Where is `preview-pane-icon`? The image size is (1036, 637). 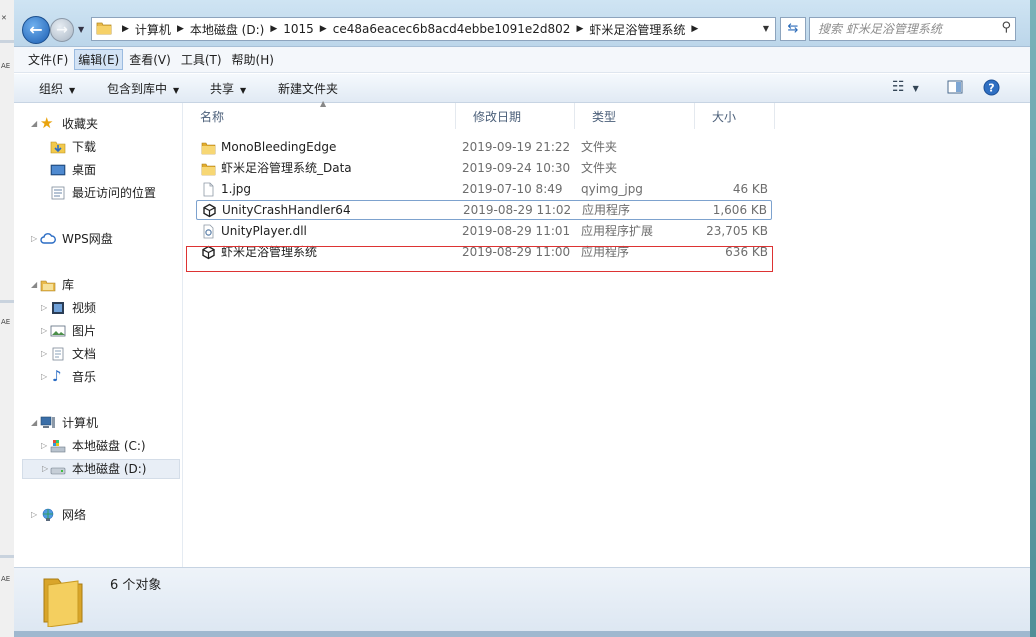 preview-pane-icon is located at coordinates (955, 87).